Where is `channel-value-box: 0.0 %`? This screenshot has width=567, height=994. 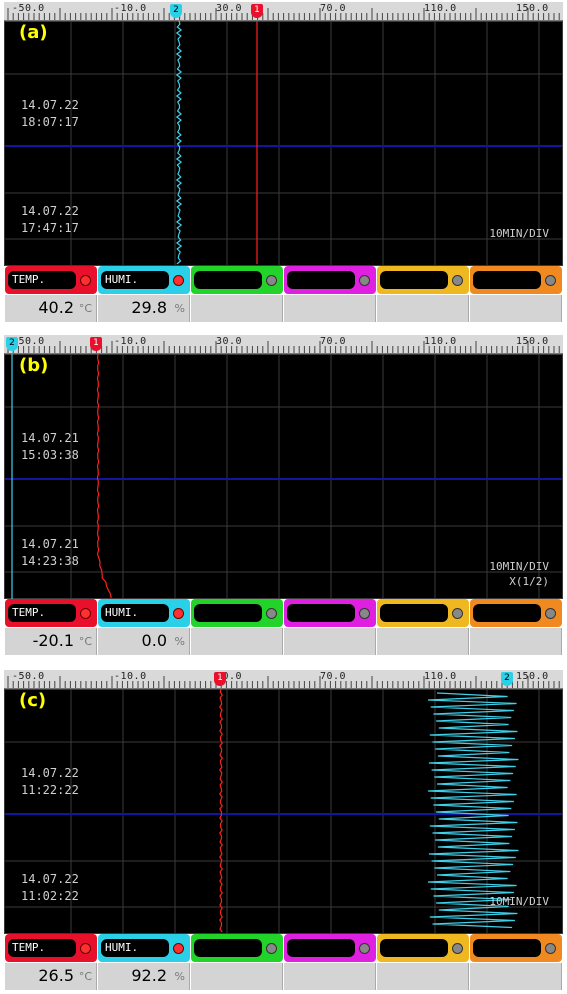
channel-value-box: 0.0 % is located at coordinates (144, 641).